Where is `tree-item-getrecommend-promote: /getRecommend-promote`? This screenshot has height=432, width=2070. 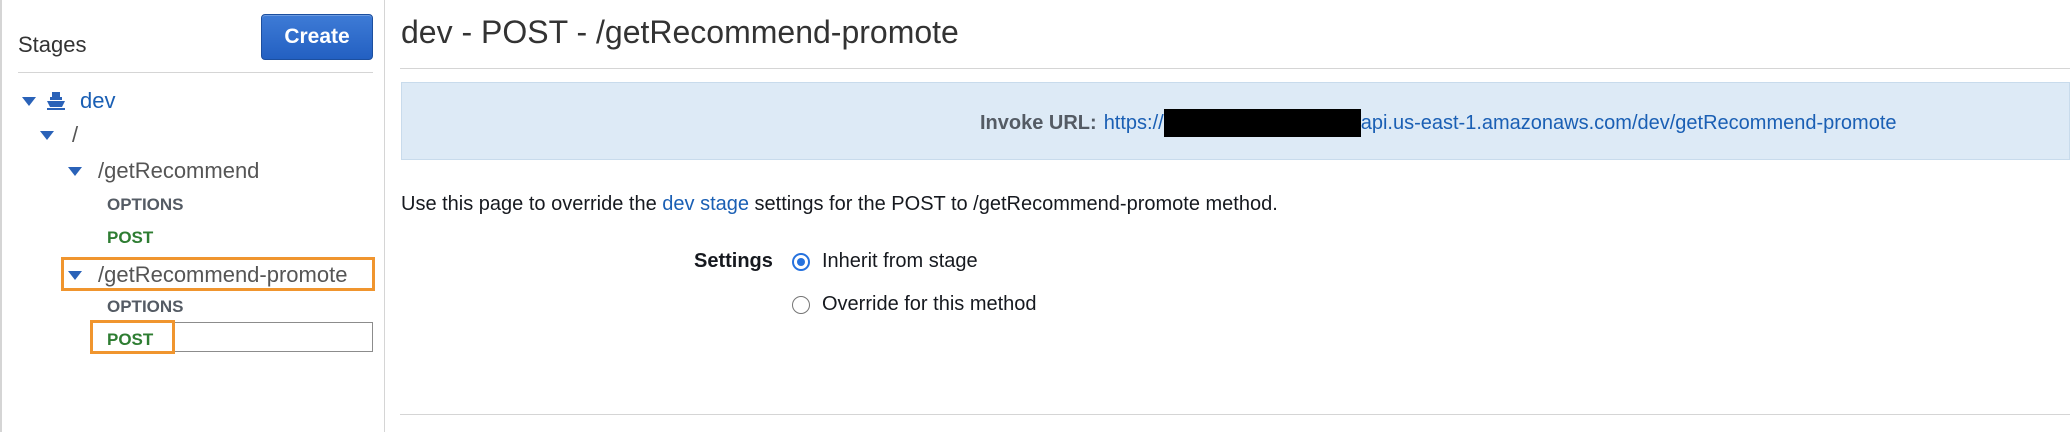 tree-item-getrecommend-promote: /getRecommend-promote is located at coordinates (207, 275).